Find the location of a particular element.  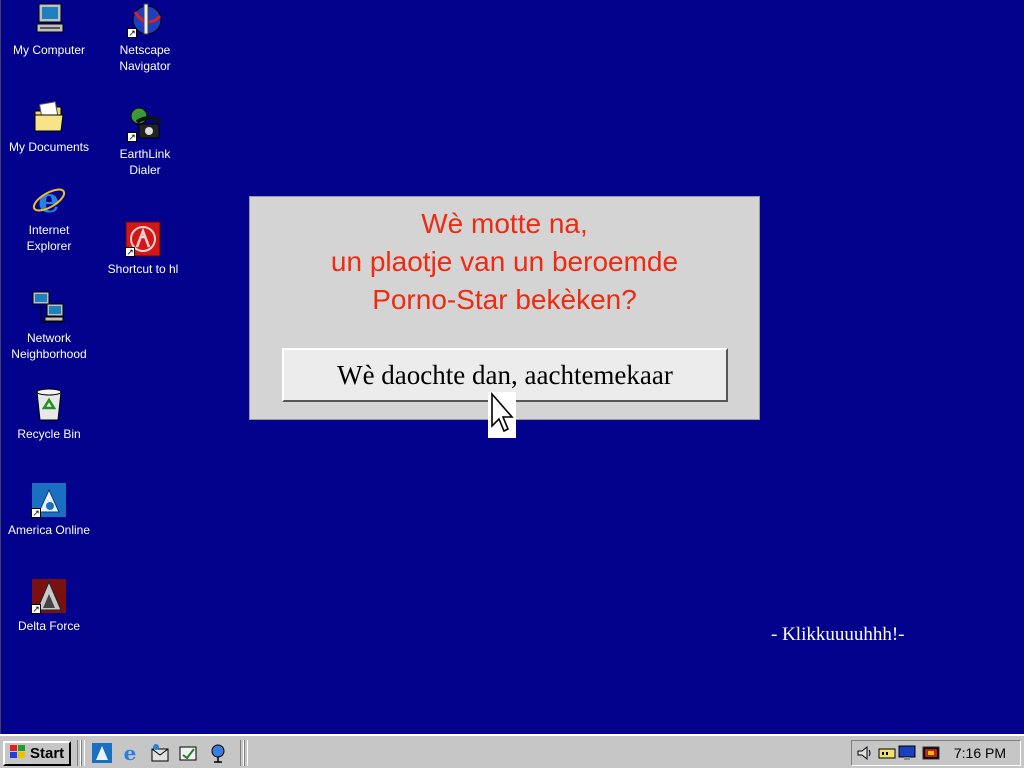

desktop-icon-label-line1: EarthLink is located at coordinates (145, 154).